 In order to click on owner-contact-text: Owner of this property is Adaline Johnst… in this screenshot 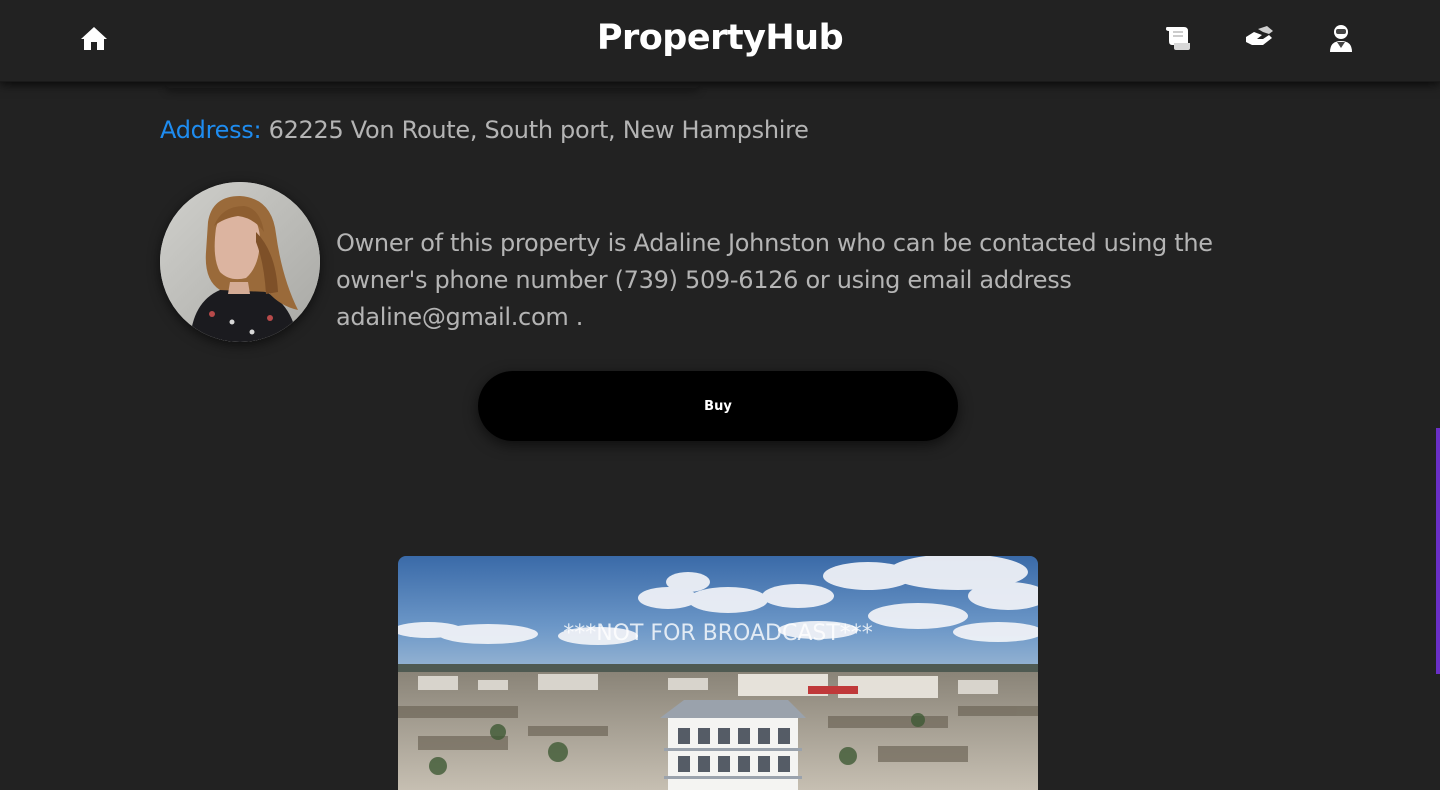, I will do `click(774, 280)`.